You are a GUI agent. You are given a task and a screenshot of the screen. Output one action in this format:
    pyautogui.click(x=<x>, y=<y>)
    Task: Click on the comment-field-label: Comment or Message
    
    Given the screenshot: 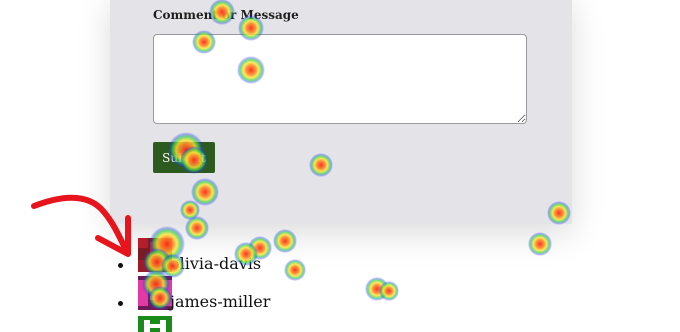 What is the action you would take?
    pyautogui.click(x=226, y=15)
    